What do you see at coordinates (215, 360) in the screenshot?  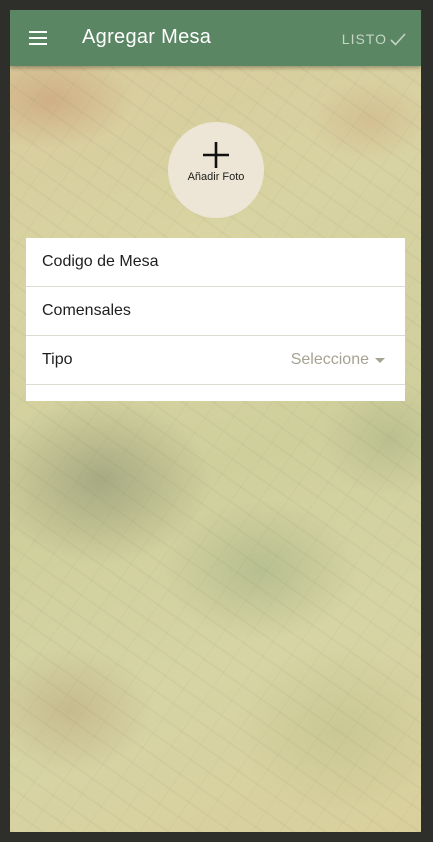 I see `type-field: Tipo Seleccione` at bounding box center [215, 360].